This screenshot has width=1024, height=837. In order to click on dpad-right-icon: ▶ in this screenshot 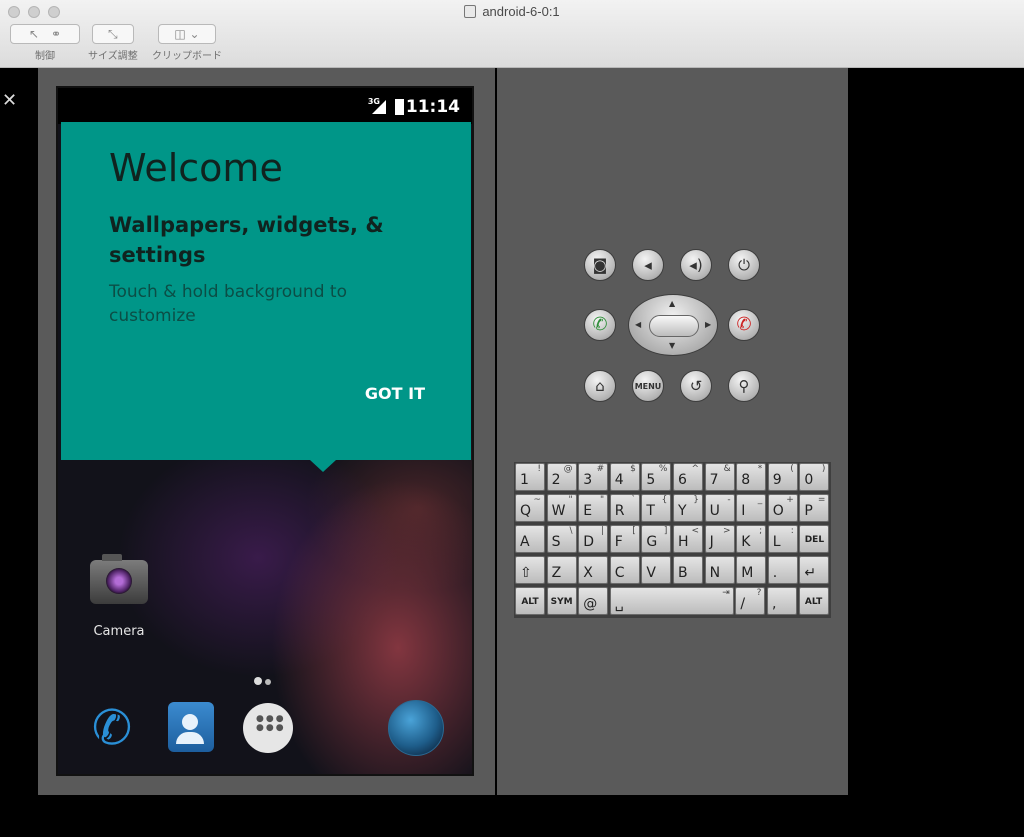, I will do `click(708, 324)`.